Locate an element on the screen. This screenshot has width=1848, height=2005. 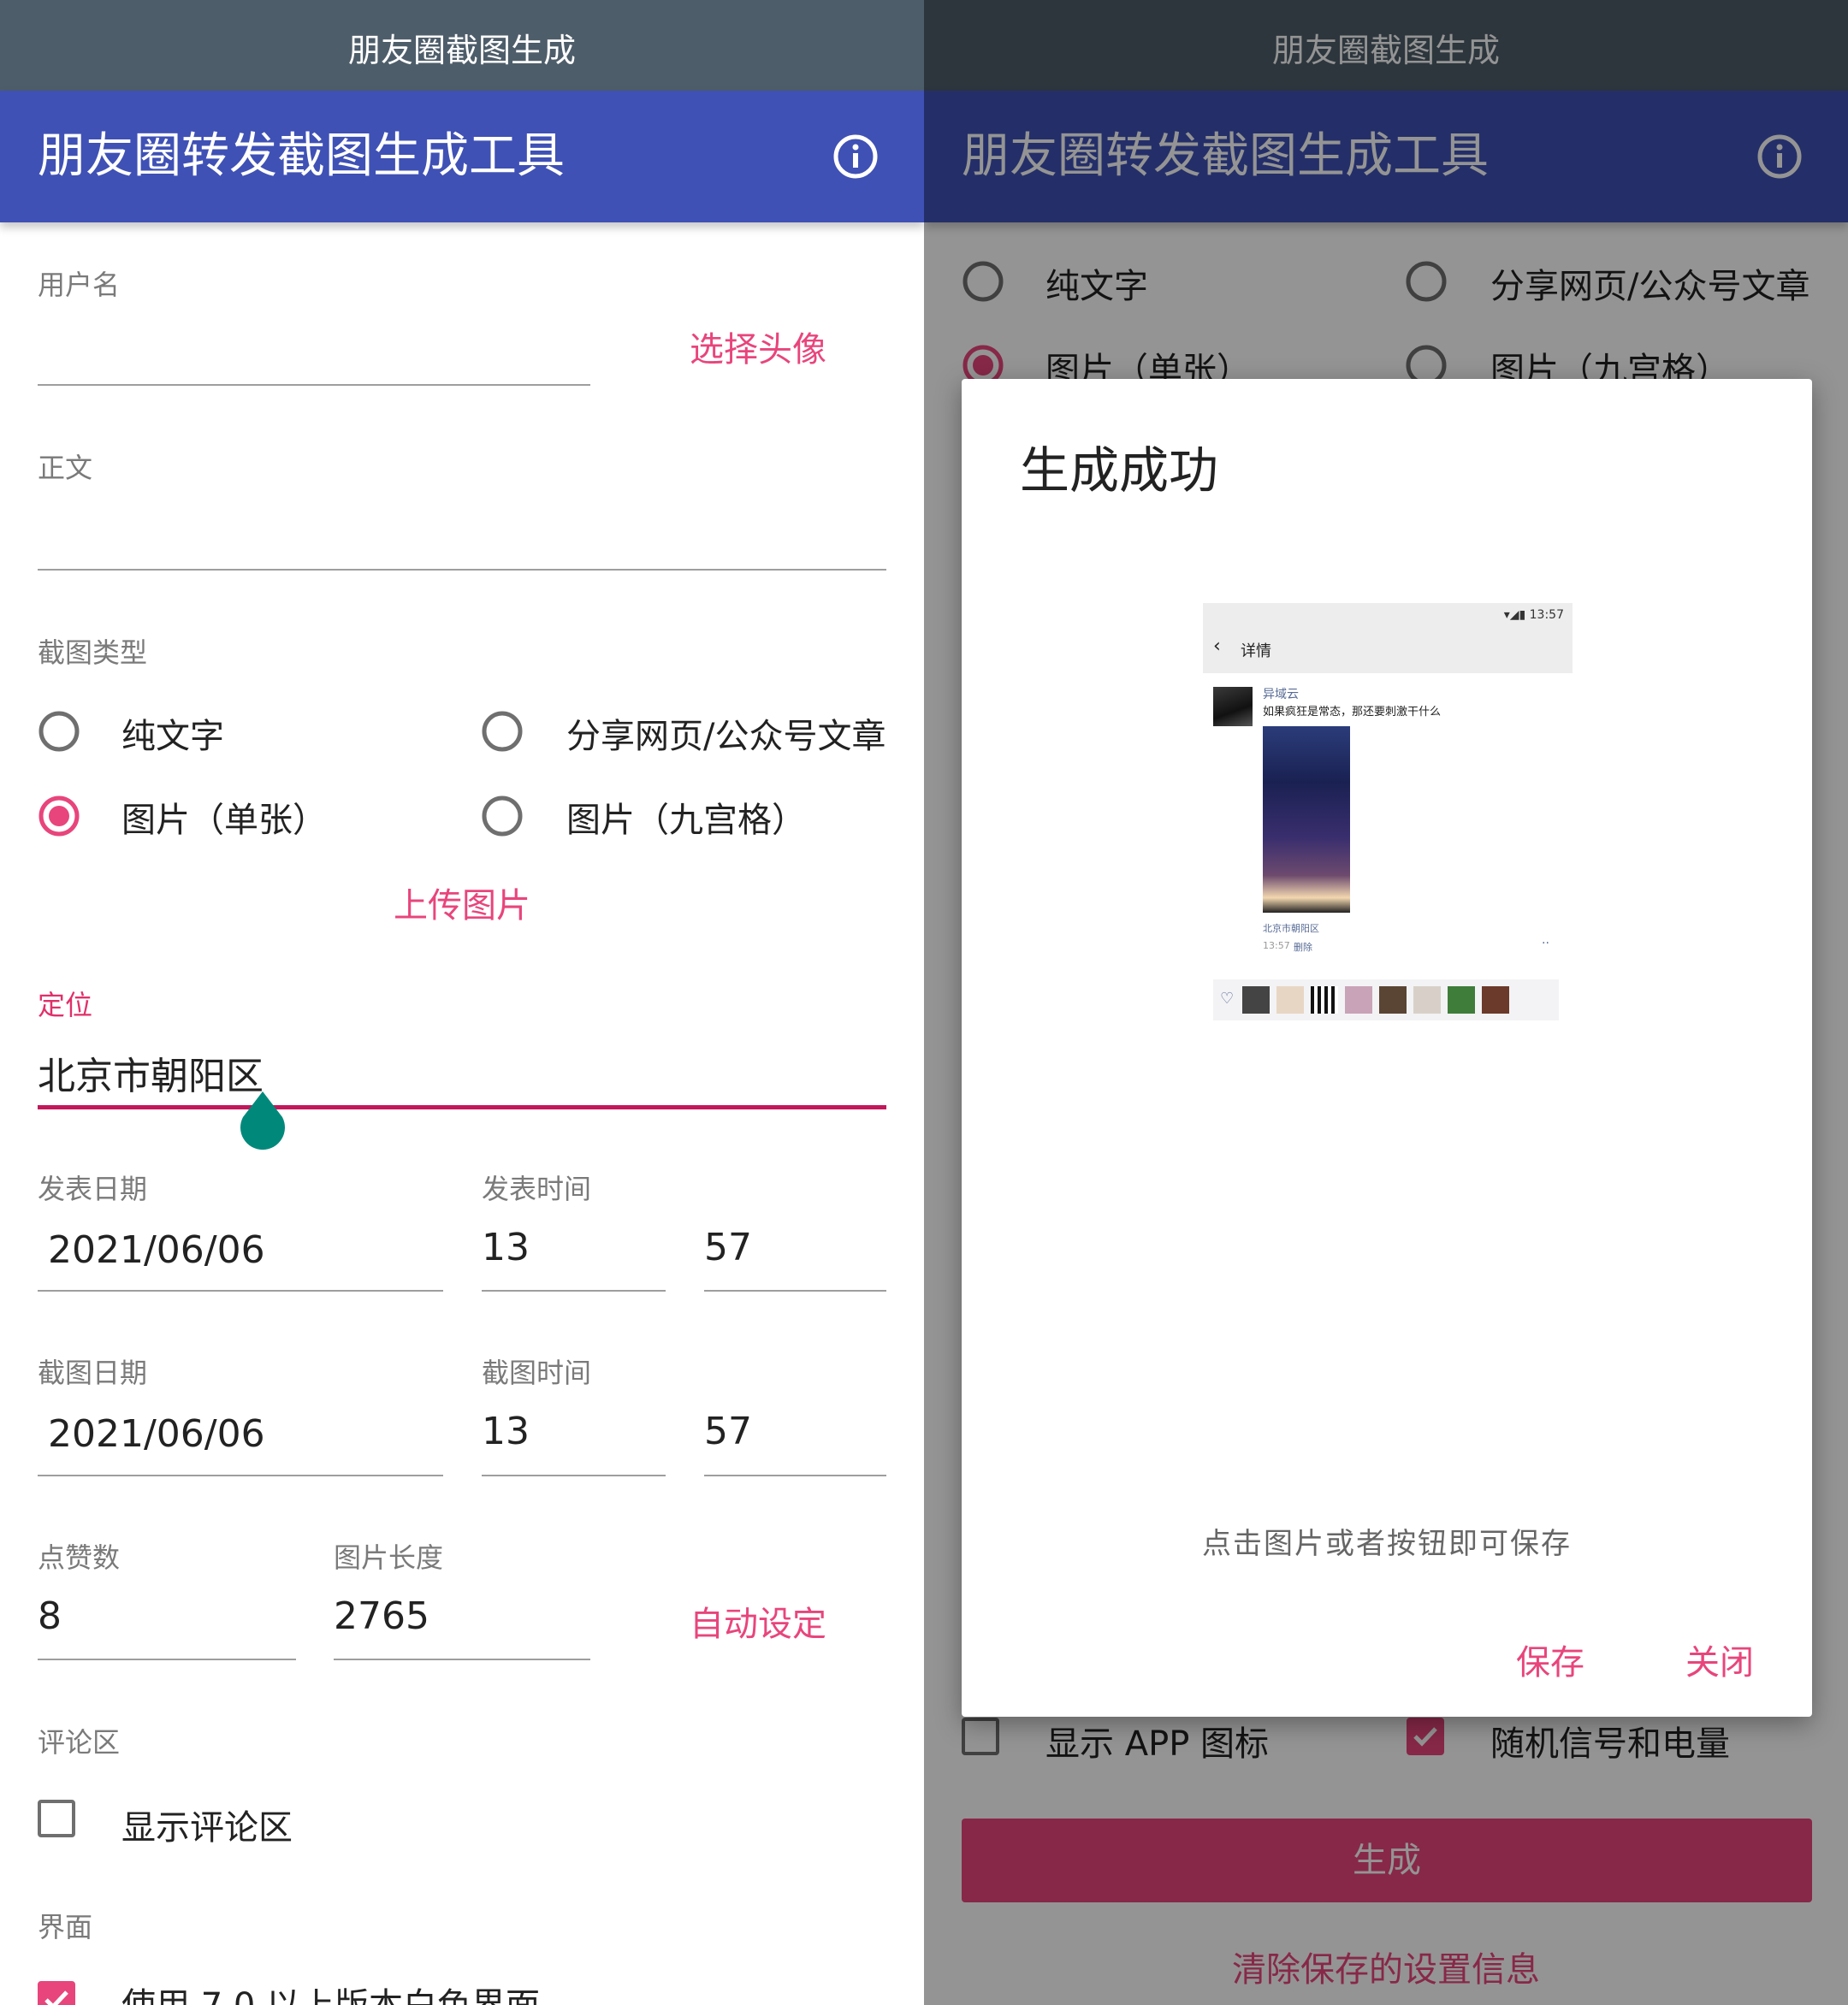
preview-status: ▾◢▮ 13:57 is located at coordinates (1533, 615).